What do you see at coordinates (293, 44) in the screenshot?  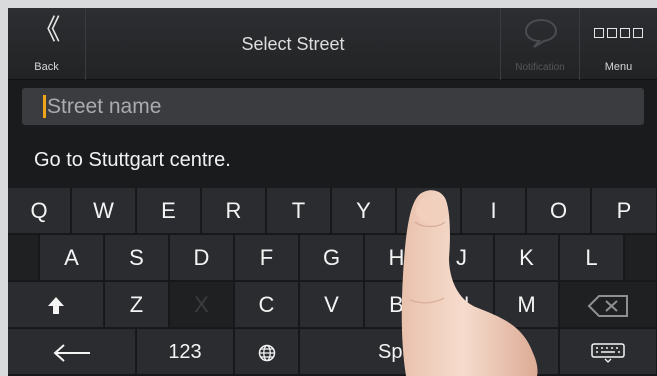 I see `page-title: Select Street` at bounding box center [293, 44].